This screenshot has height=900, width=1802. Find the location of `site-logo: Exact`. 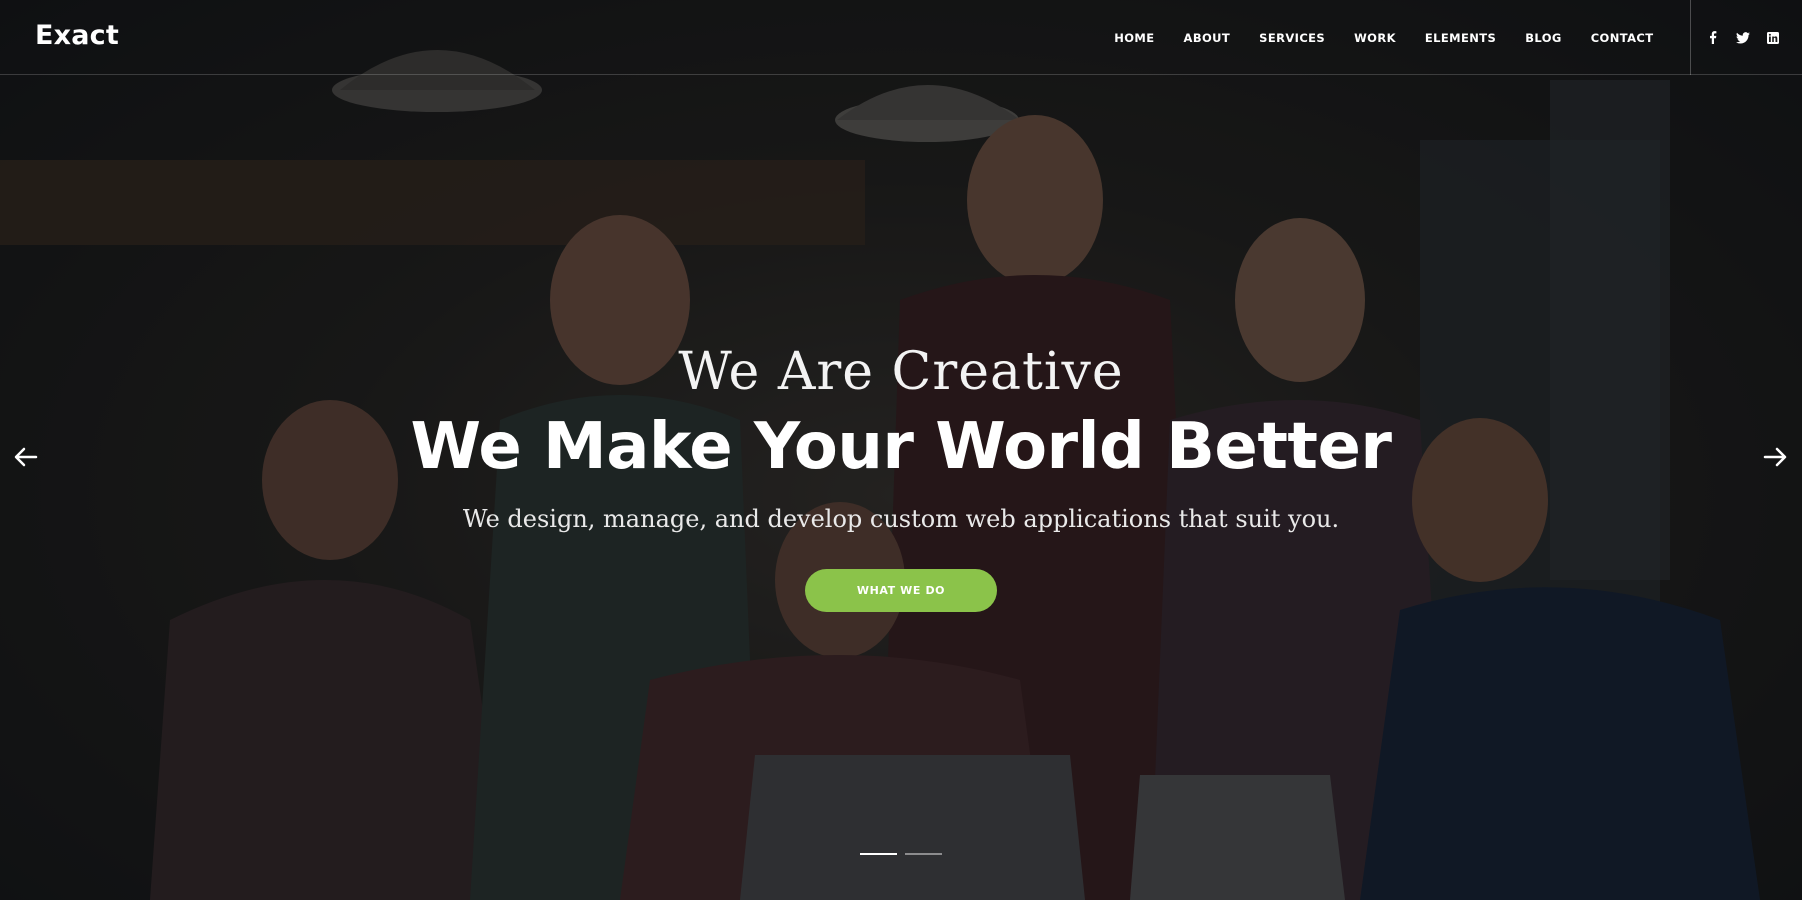

site-logo: Exact is located at coordinates (77, 35).